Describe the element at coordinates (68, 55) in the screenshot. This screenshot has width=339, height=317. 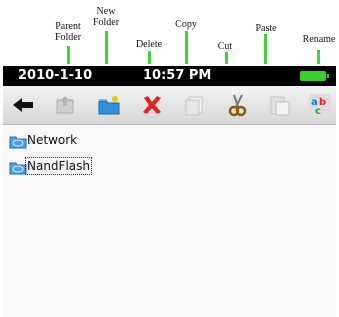
I see `parent-folder-pointer` at that location.